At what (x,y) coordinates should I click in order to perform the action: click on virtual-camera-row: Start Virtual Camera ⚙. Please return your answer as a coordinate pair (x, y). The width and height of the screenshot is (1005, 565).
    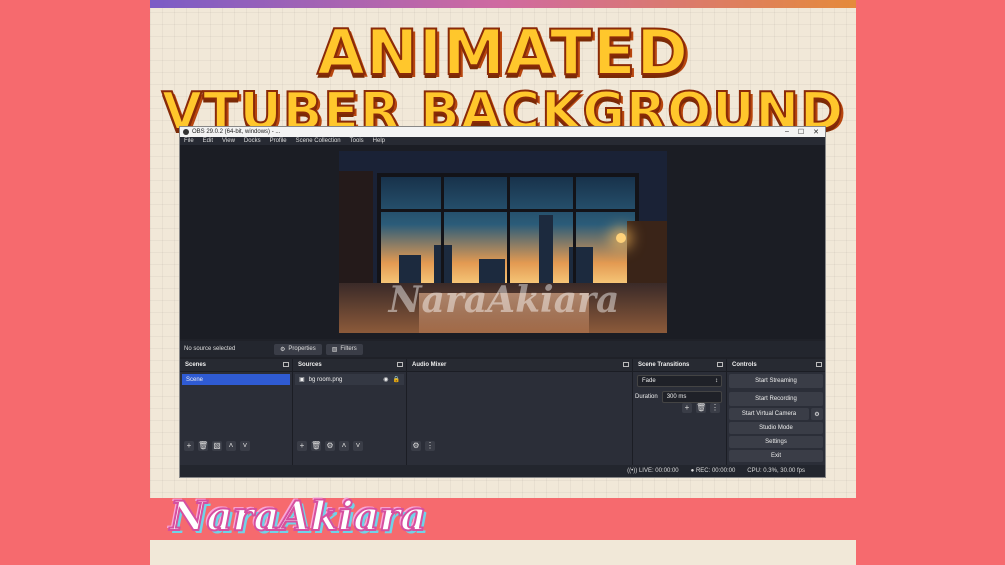
    Looking at the image, I should click on (776, 414).